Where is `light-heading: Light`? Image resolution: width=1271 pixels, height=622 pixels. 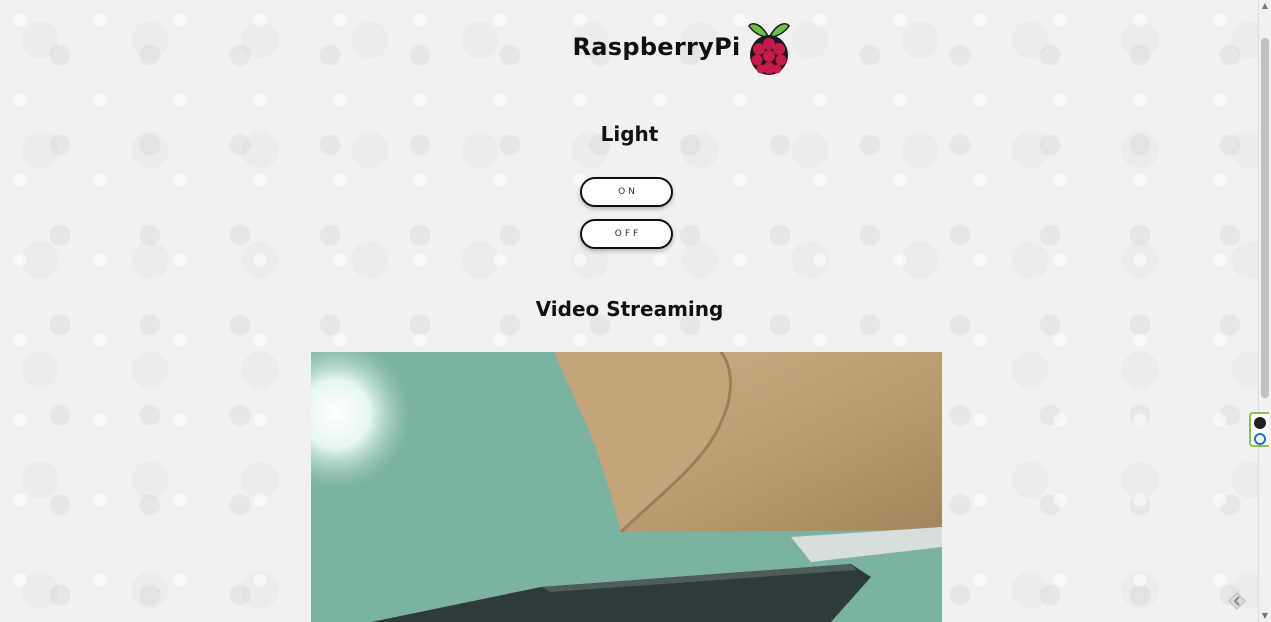 light-heading: Light is located at coordinates (629, 134).